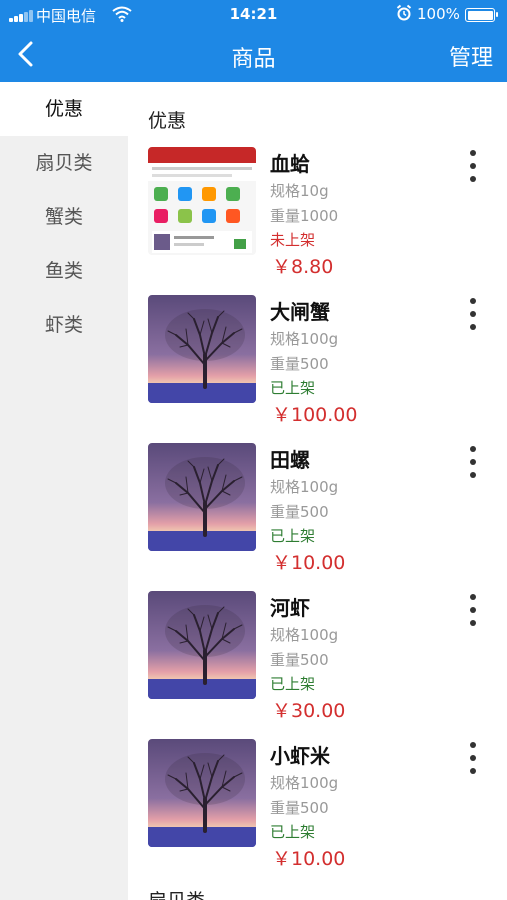  Describe the element at coordinates (299, 191) in the screenshot. I see `product-spec: 规格10g` at that location.